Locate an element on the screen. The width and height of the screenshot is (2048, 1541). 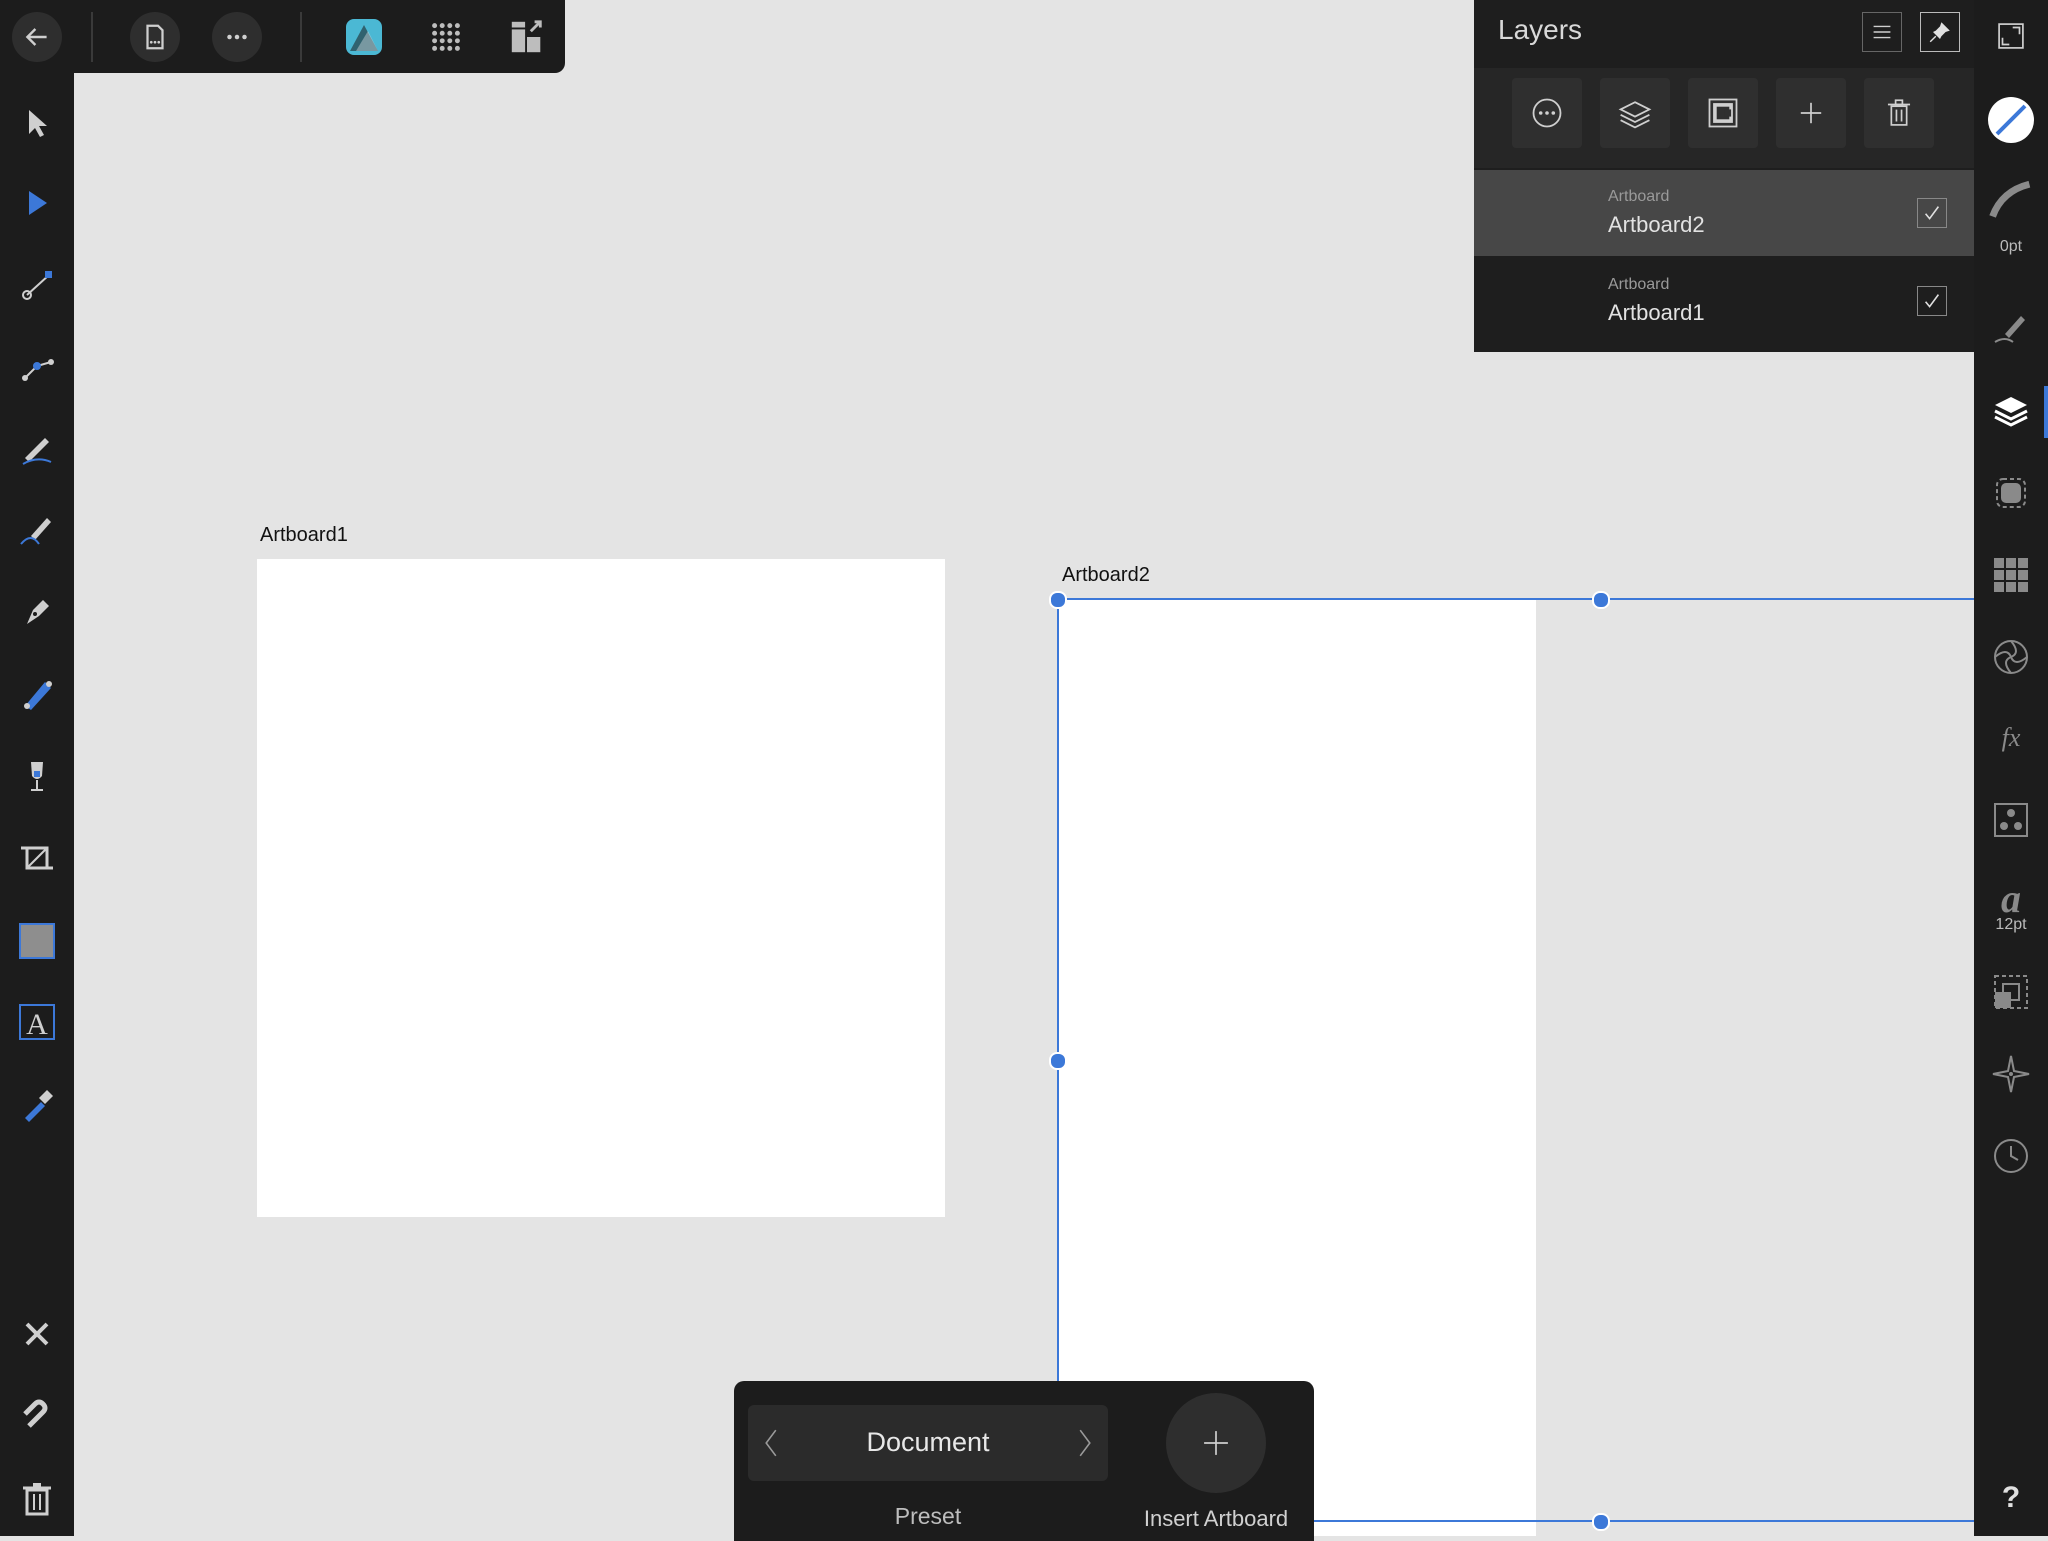
layer-type-label: Artboard is located at coordinates (1639, 284).